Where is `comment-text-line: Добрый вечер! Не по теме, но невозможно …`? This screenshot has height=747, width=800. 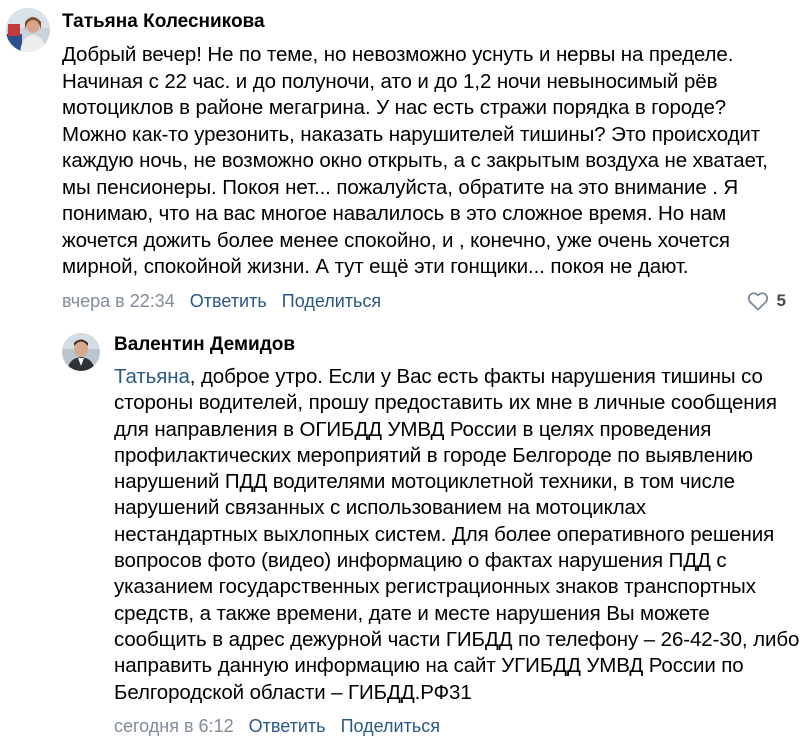 comment-text-line: Добрый вечер! Не по теме, но невозможно … is located at coordinates (398, 54).